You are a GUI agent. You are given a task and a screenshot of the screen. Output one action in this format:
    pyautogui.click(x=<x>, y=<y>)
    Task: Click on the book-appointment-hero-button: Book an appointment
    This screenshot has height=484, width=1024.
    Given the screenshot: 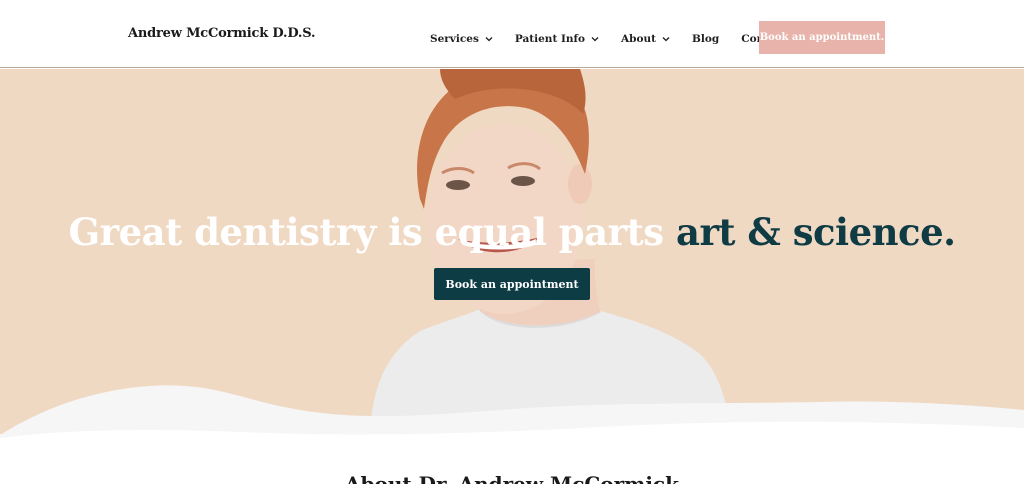 What is the action you would take?
    pyautogui.click(x=512, y=284)
    